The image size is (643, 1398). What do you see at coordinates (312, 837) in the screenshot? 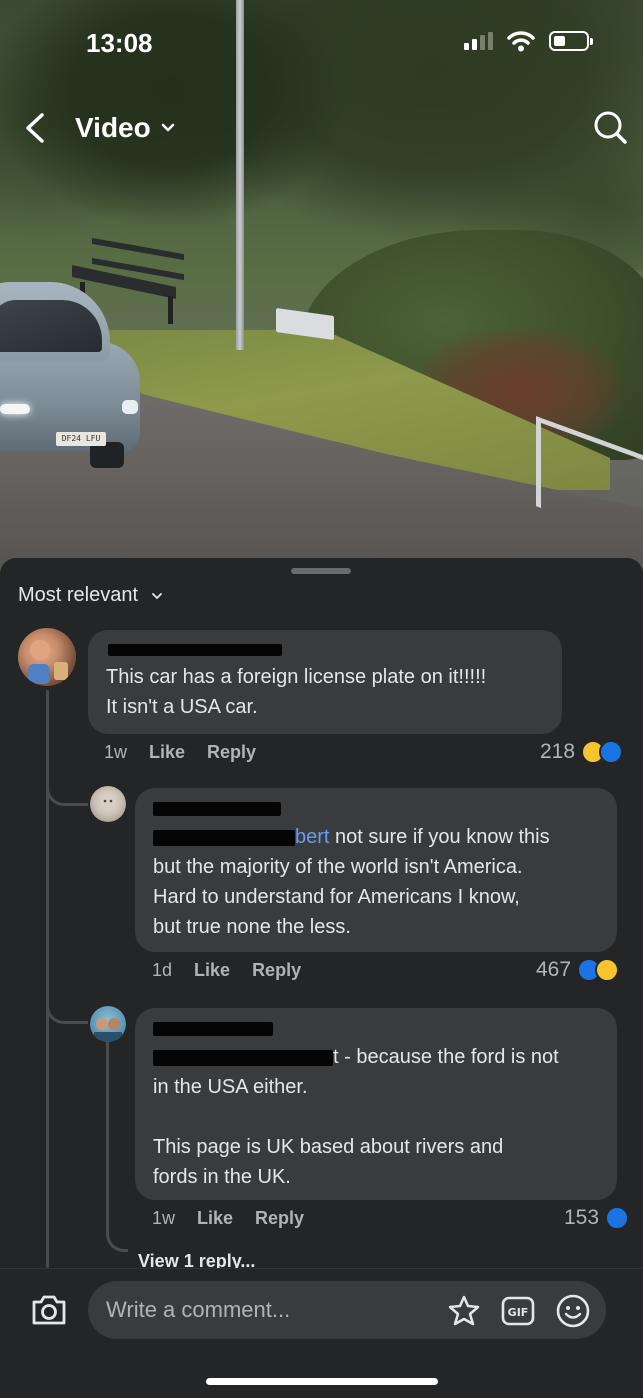
I see `mention-link: bert` at bounding box center [312, 837].